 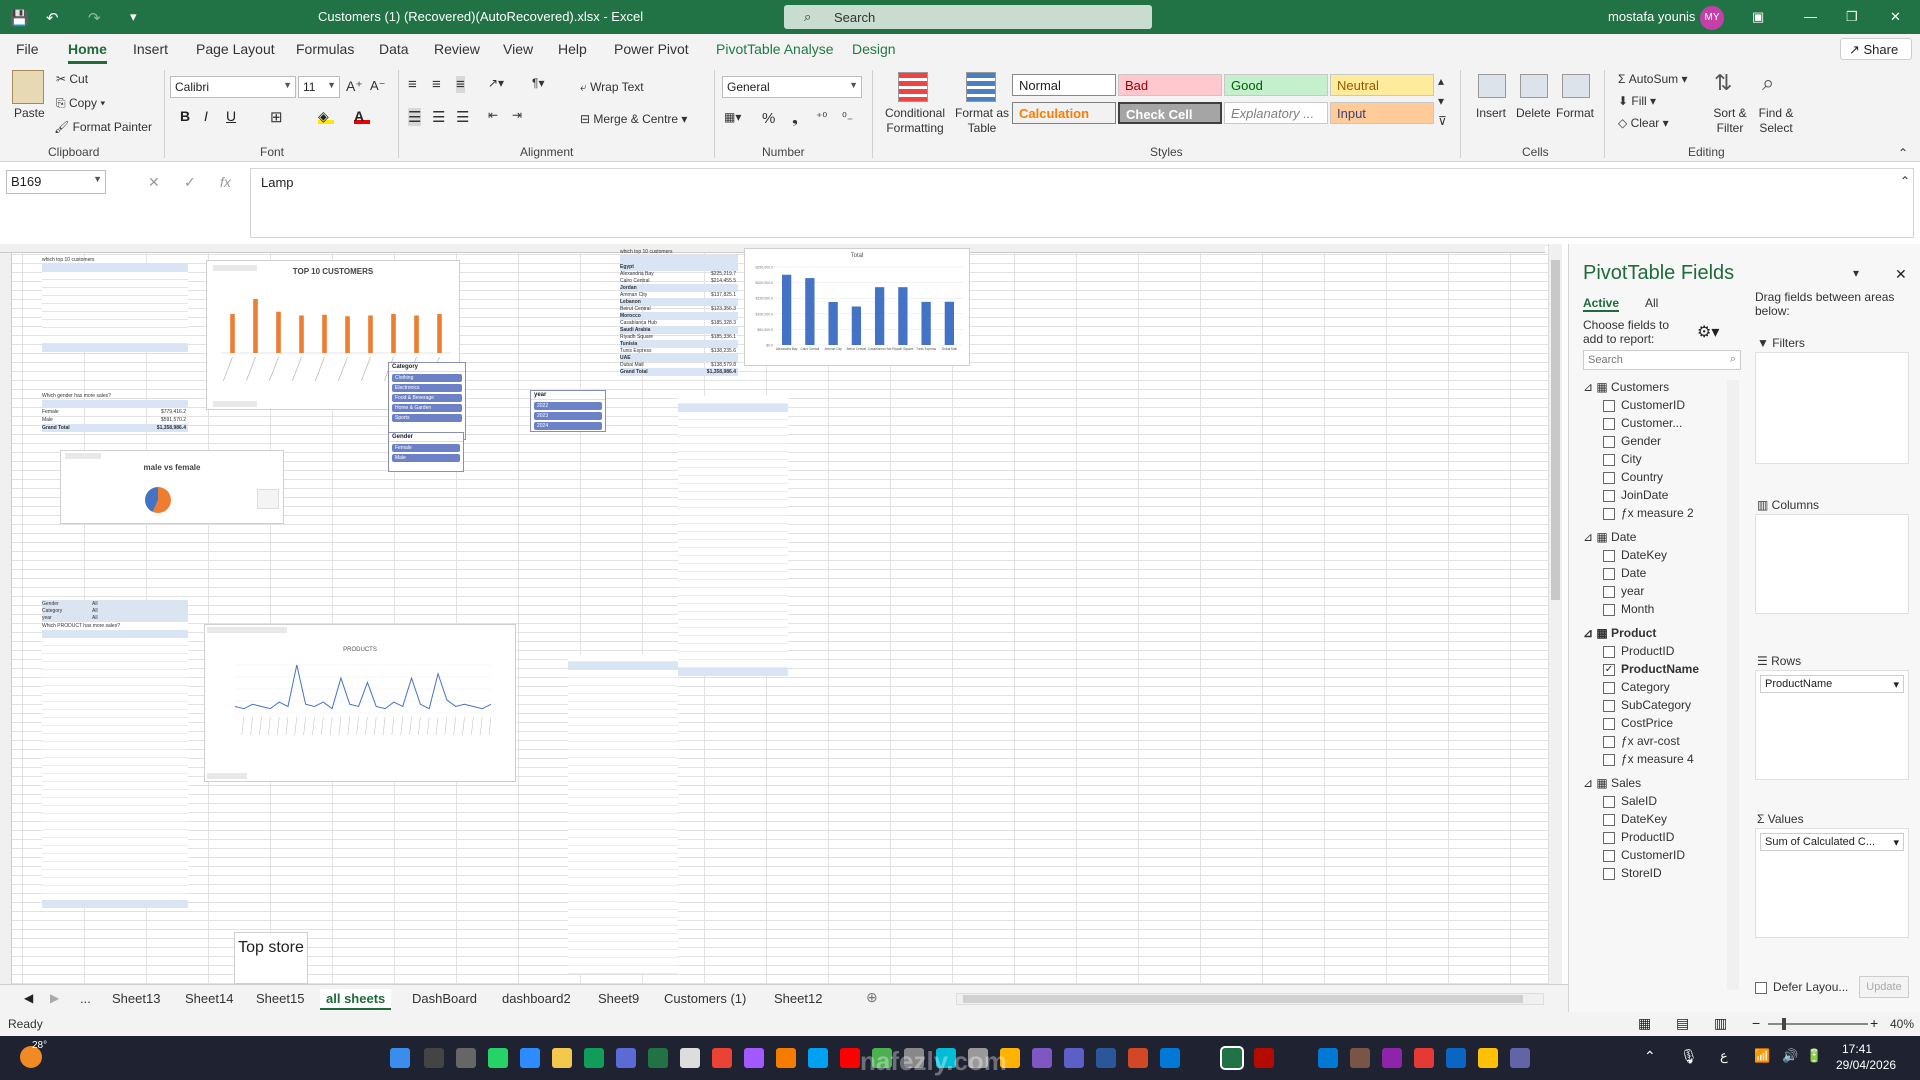 What do you see at coordinates (360, 703) in the screenshot?
I see `chart-products: PRODUCTS` at bounding box center [360, 703].